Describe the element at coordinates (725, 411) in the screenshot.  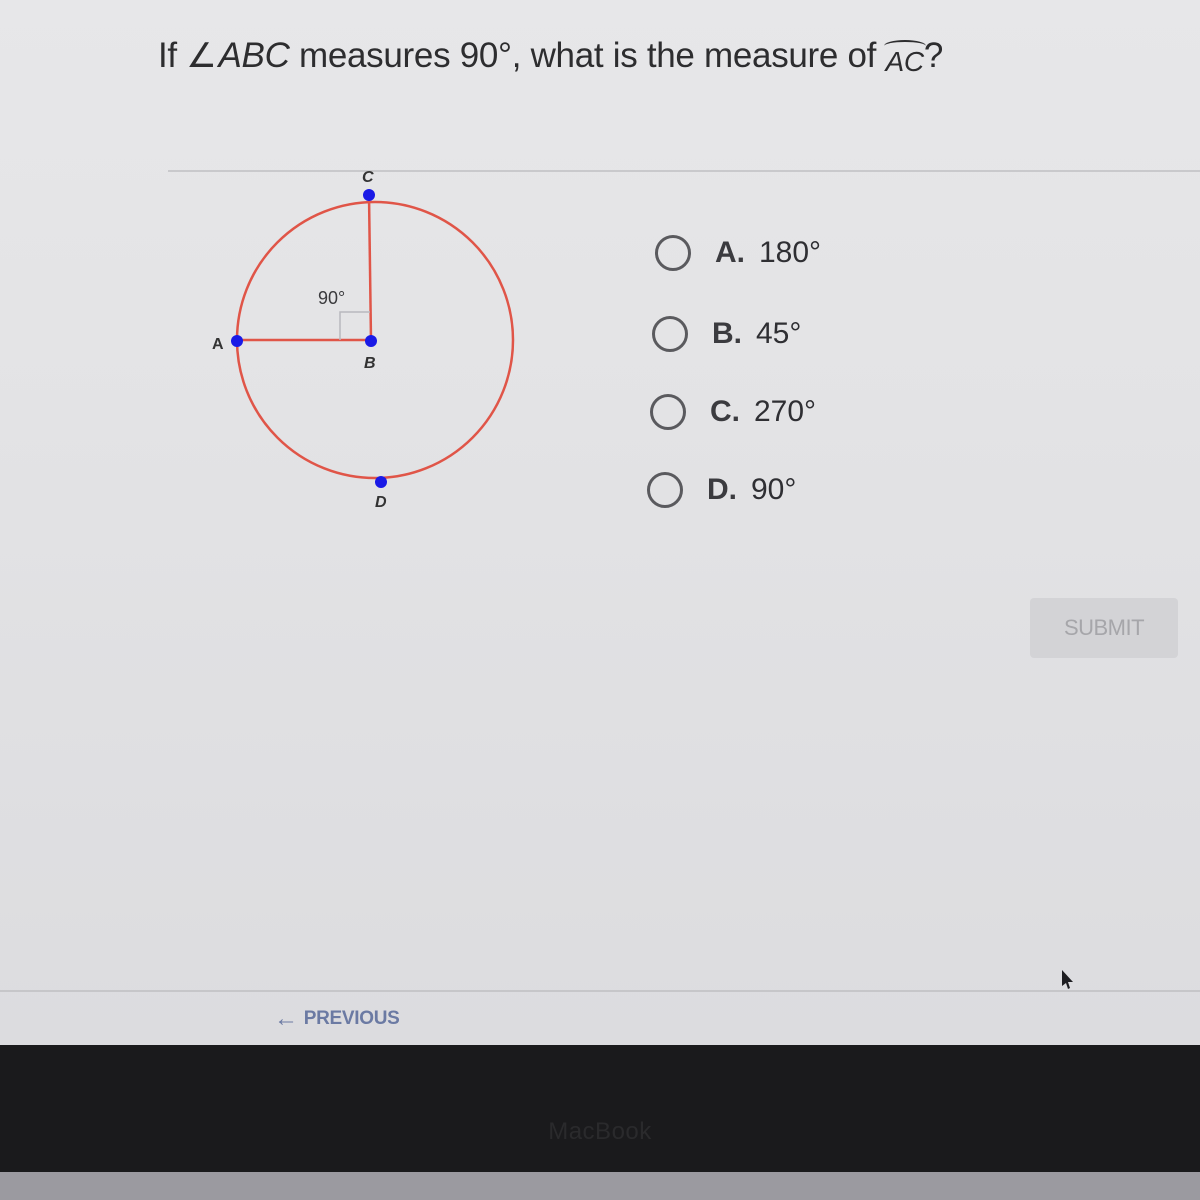
I see `option-c-letter: C.` at that location.